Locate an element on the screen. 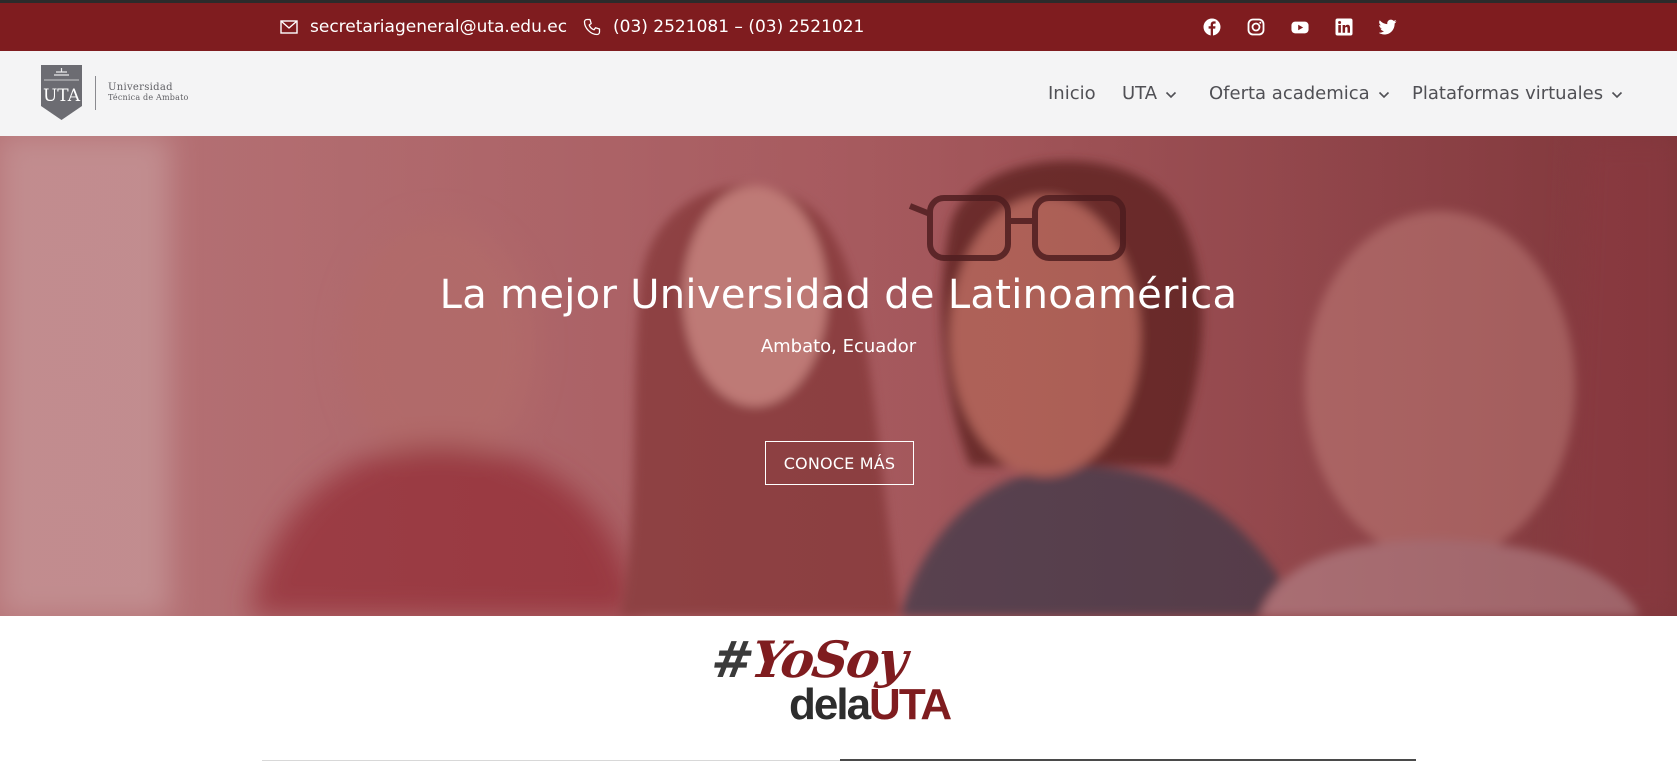 The image size is (1677, 761). social-links is located at coordinates (1300, 27).